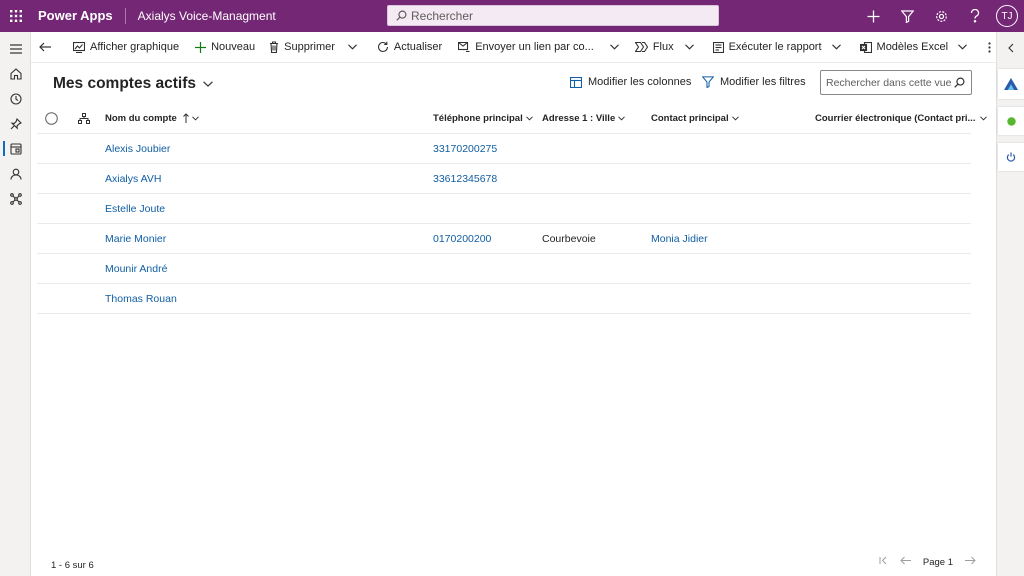 This screenshot has width=1024, height=576. Describe the element at coordinates (478, 118) in the screenshot. I see `column-phone-label: Téléphone principal` at that location.